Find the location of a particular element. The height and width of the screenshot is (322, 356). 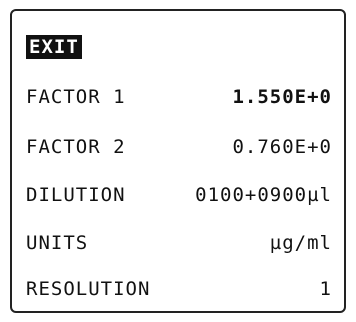

setting-label: RESOLUTION is located at coordinates (88, 289).